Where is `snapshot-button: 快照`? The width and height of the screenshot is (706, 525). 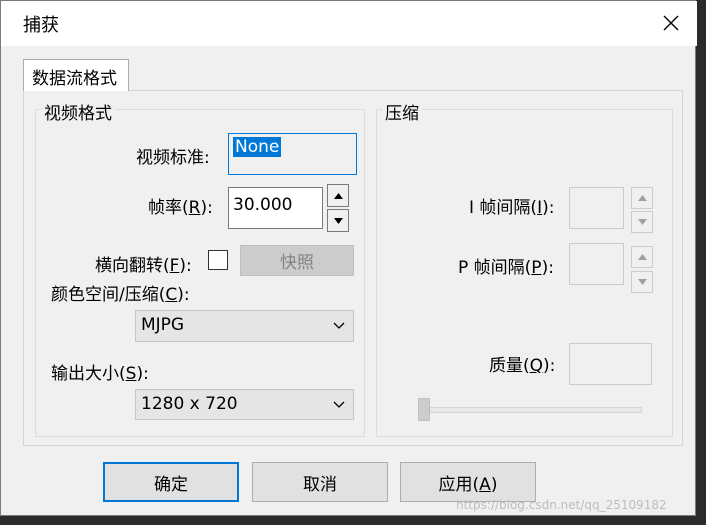
snapshot-button: 快照 is located at coordinates (297, 260).